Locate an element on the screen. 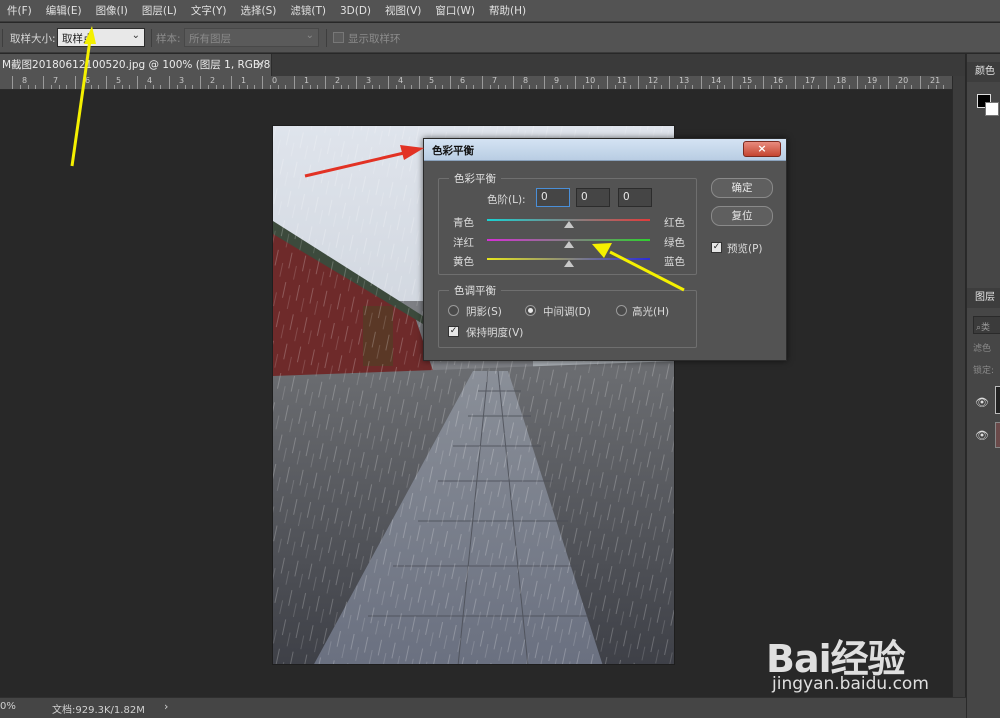  watermark-url: jingyan.baidu.com is located at coordinates (850, 684).